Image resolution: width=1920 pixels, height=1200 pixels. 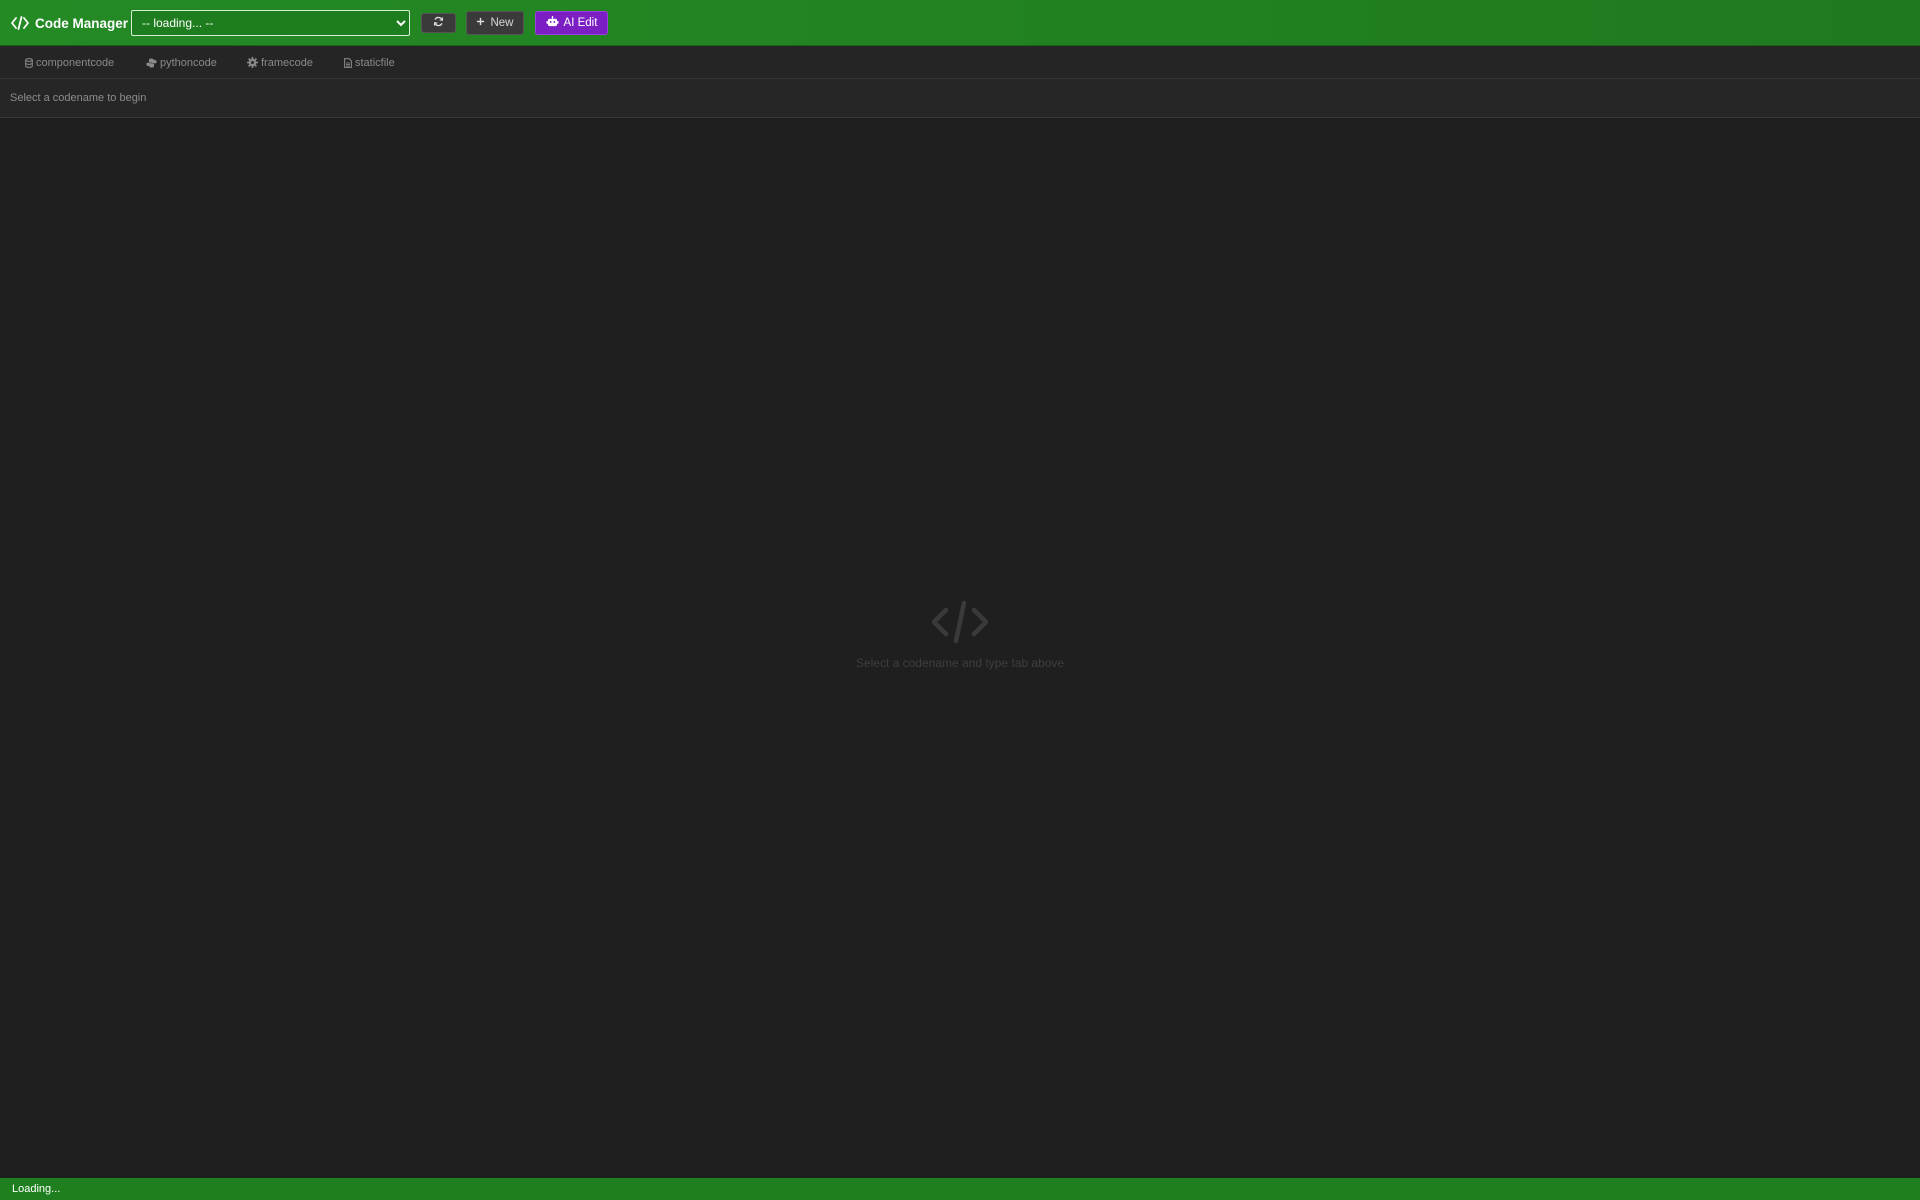 I want to click on database-icon, so click(x=29, y=62).